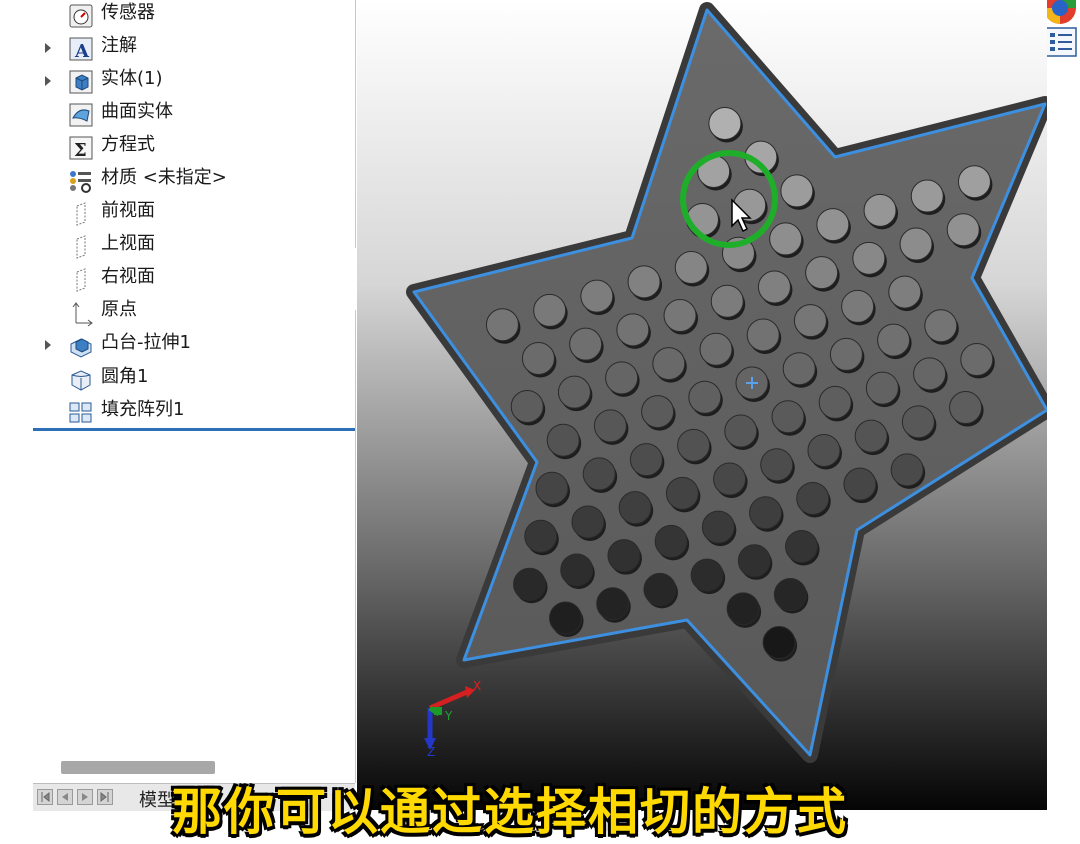  What do you see at coordinates (194, 115) in the screenshot?
I see `tree-item-surface-bodies: 曲面实体` at bounding box center [194, 115].